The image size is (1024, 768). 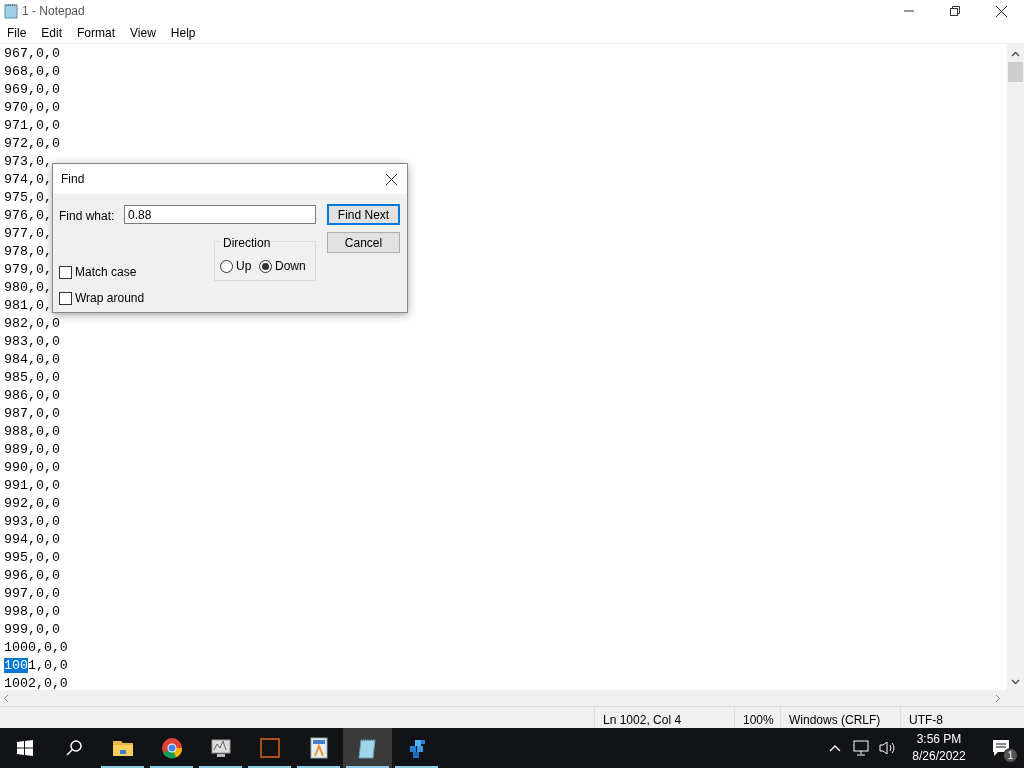 I want to click on selected-text: 100, so click(x=16, y=665).